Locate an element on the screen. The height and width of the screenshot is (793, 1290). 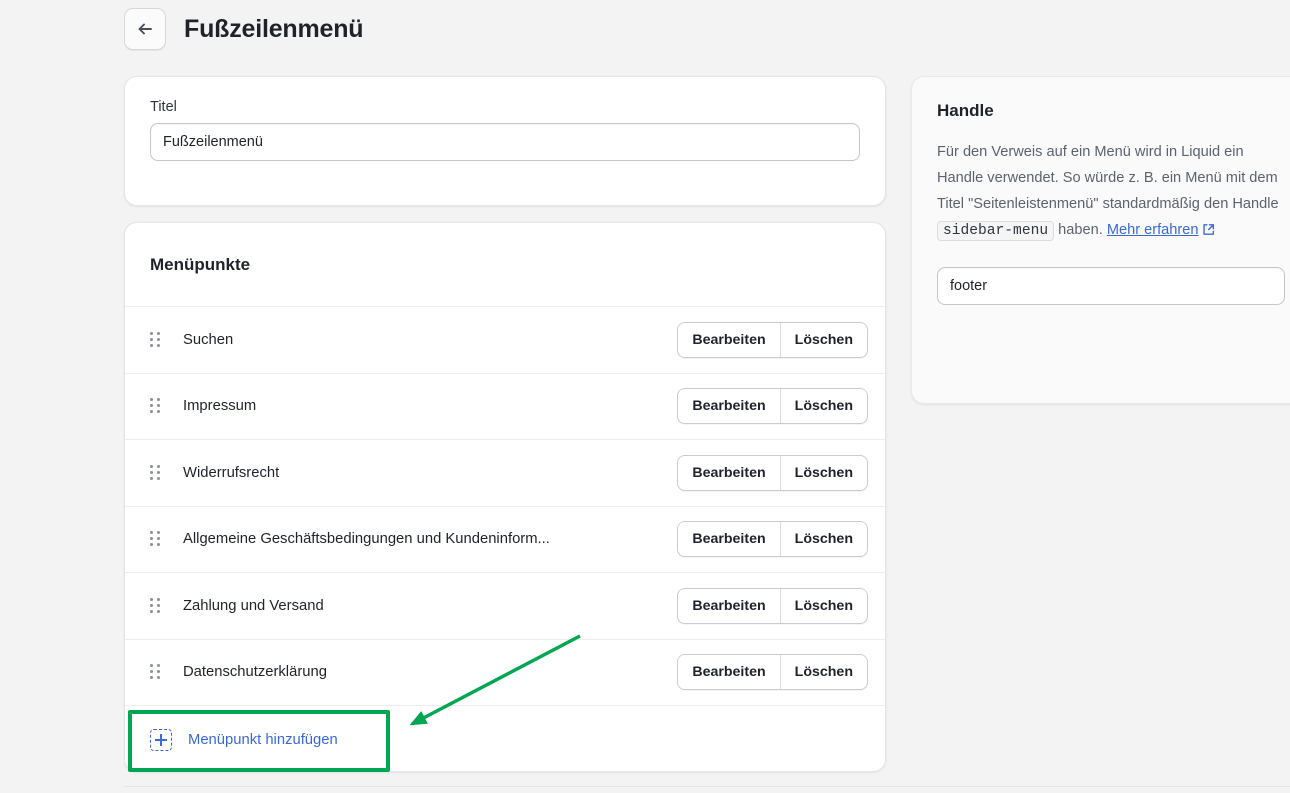
table-row: Impressum Bearbeiten Löschen is located at coordinates (505, 406).